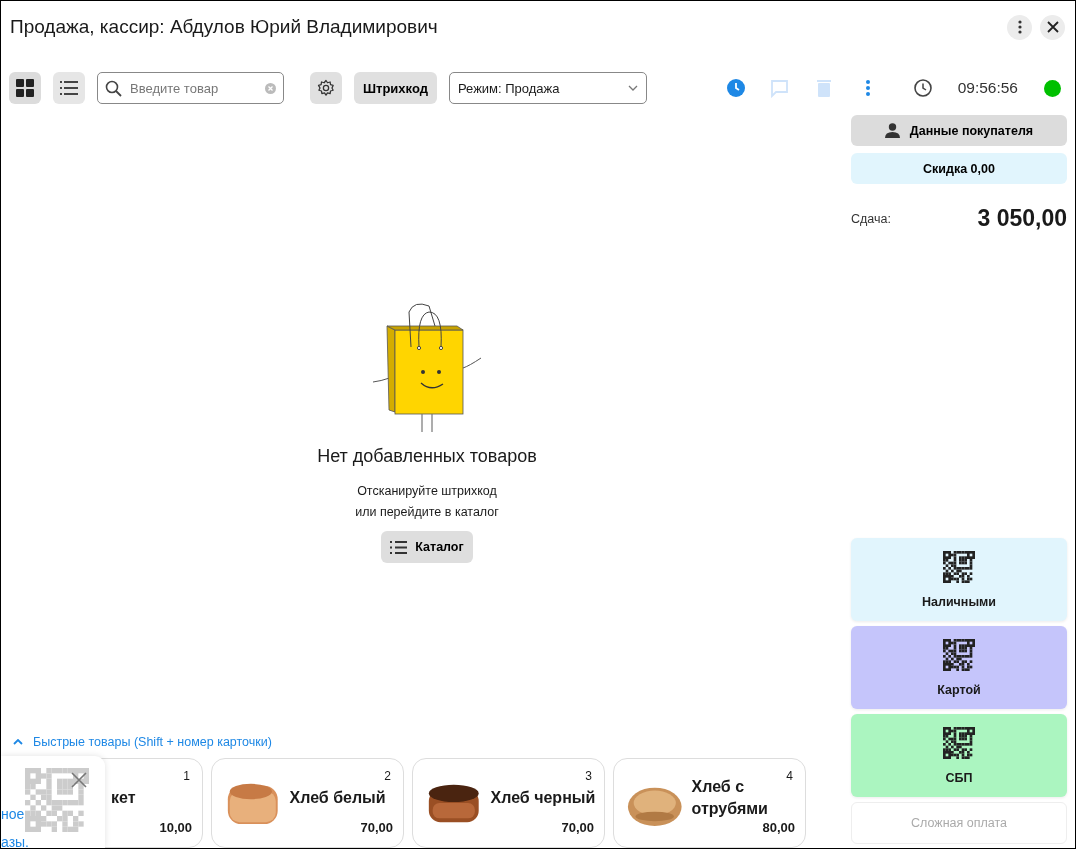 The image size is (1076, 849). I want to click on change-label: Сдача:, so click(871, 218).